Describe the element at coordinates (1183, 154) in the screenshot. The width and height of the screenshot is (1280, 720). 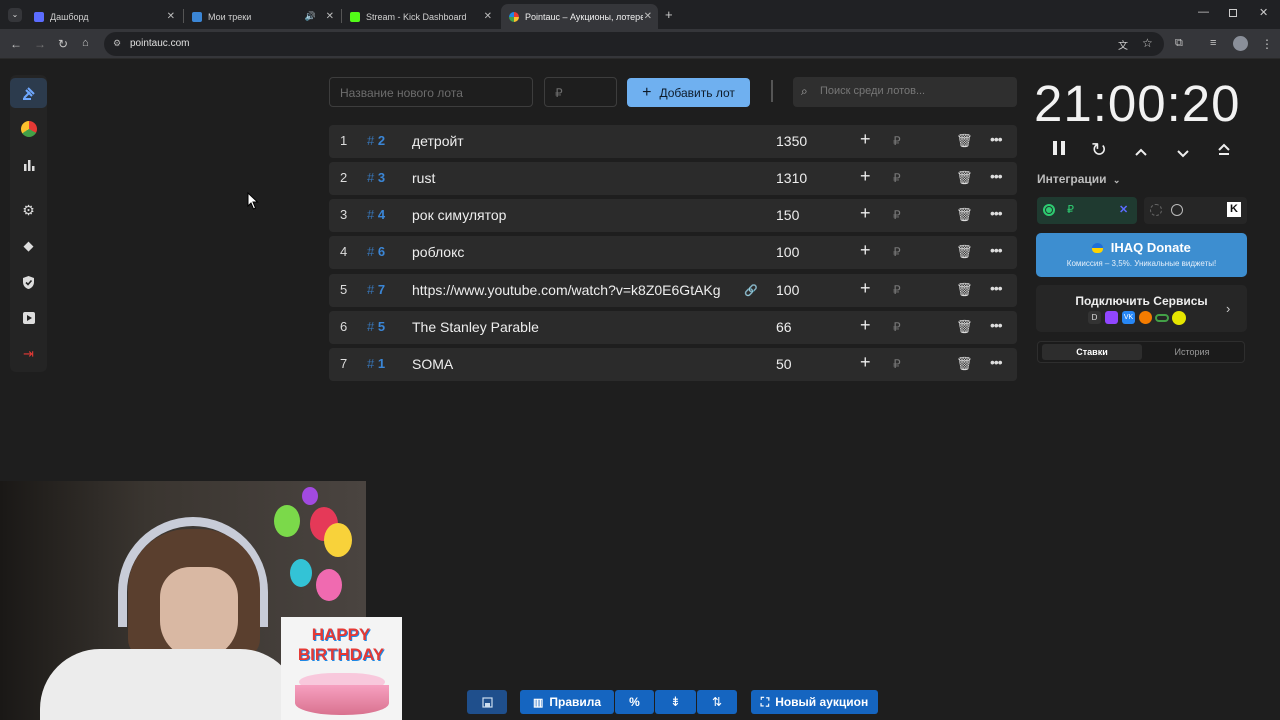
I see `decrease-time-icon` at that location.